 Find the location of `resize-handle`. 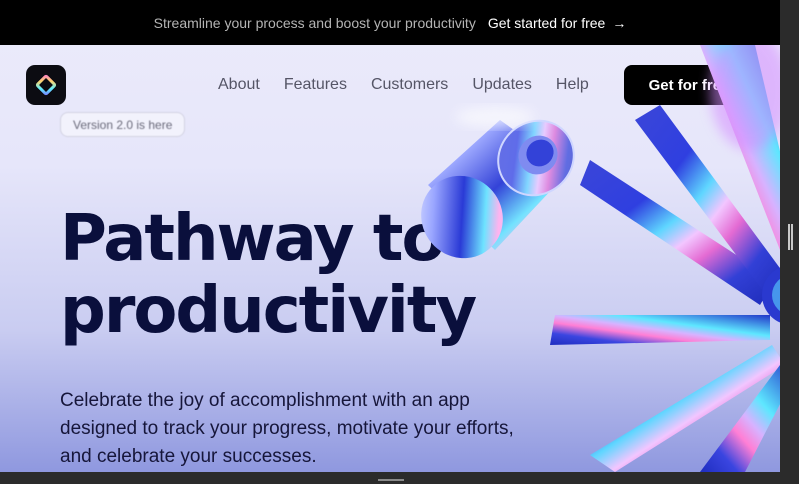

resize-handle is located at coordinates (391, 480).